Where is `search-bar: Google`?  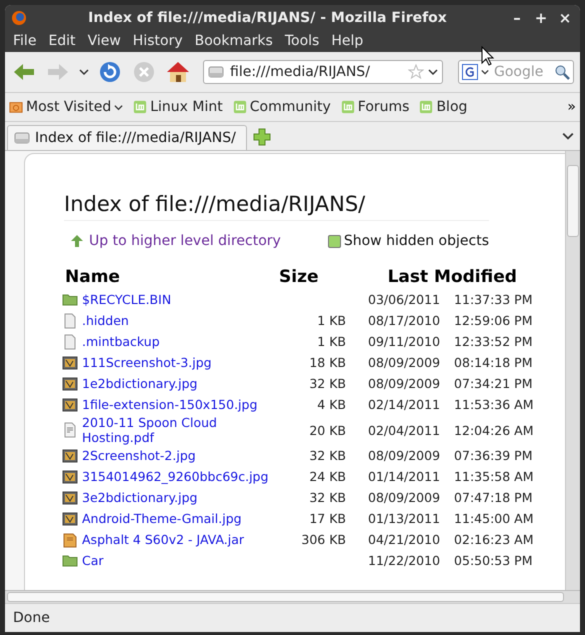
search-bar: Google is located at coordinates (516, 72).